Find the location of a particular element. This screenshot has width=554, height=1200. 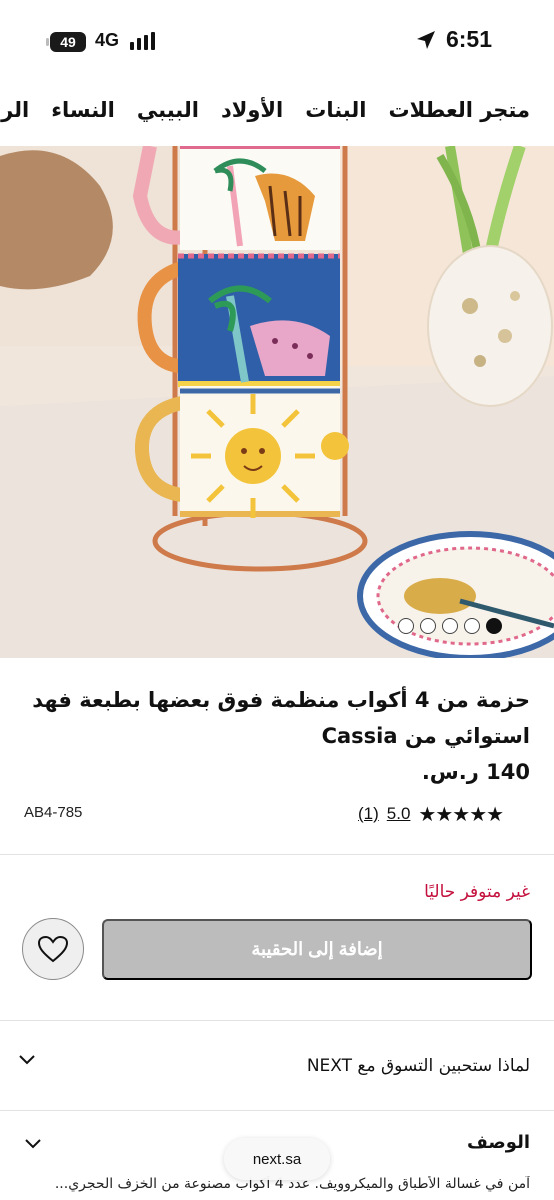

category-item: الرجال is located at coordinates (14, 110).